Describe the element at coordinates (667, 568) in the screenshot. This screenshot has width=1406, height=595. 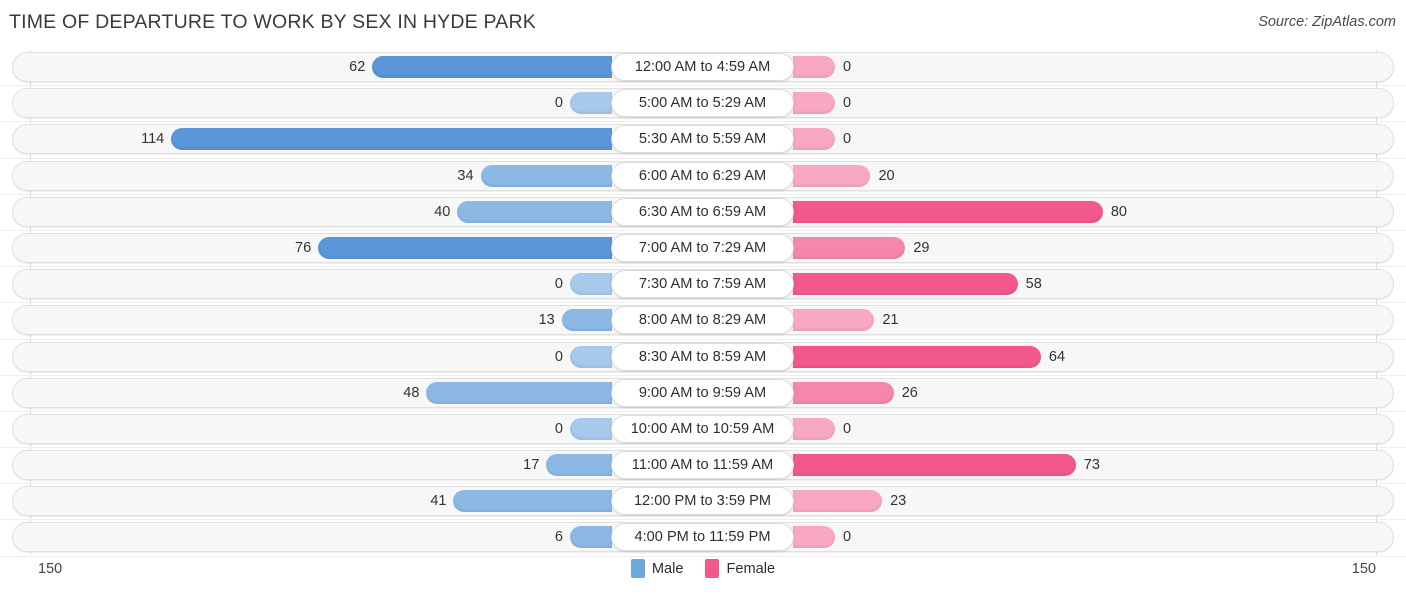
I see `legend-label: Male` at that location.